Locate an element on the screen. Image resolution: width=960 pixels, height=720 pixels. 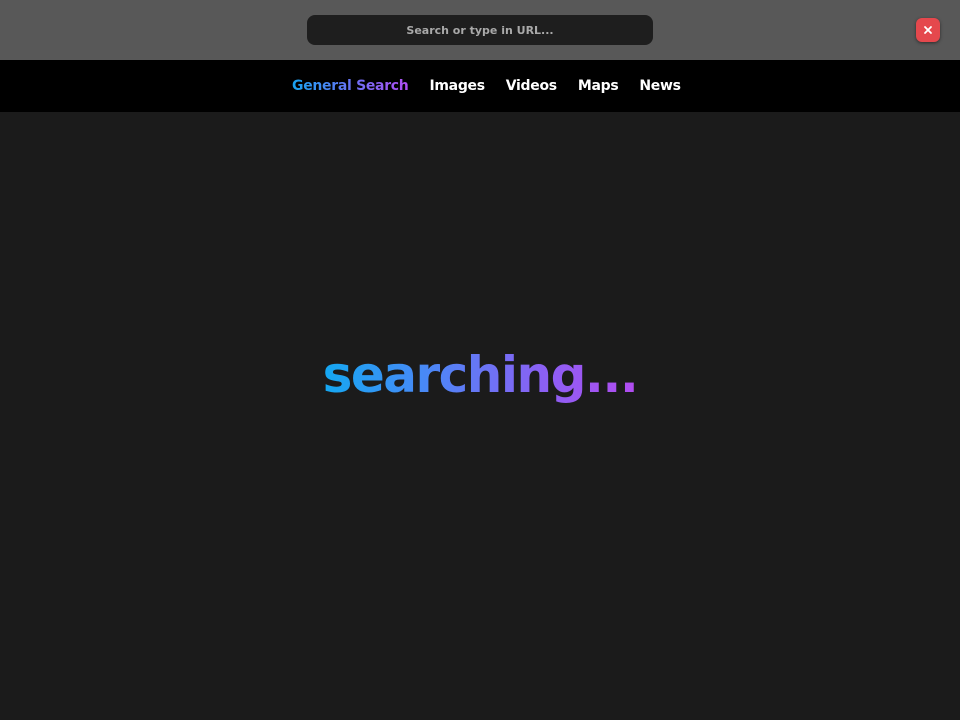
tab-images: Images is located at coordinates (457, 86).